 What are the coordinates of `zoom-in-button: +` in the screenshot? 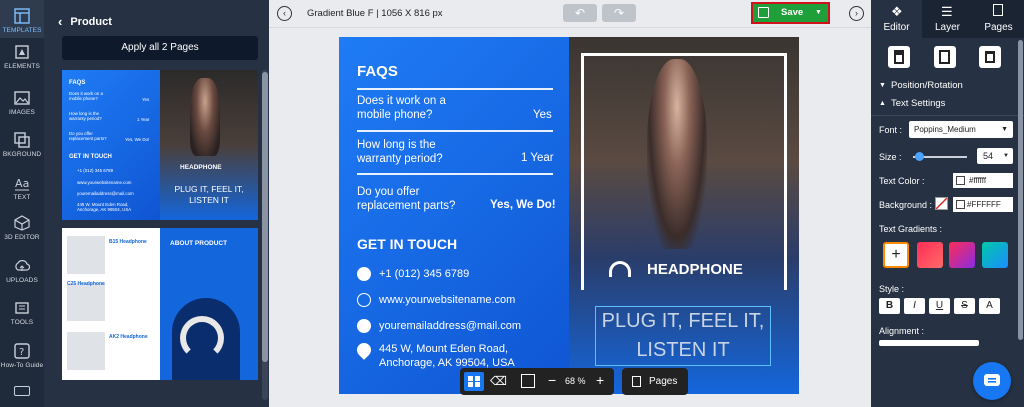 It's located at (600, 380).